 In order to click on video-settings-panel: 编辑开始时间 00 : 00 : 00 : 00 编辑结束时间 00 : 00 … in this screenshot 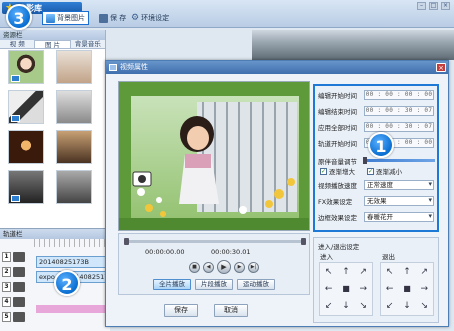, I will do `click(376, 158)`.